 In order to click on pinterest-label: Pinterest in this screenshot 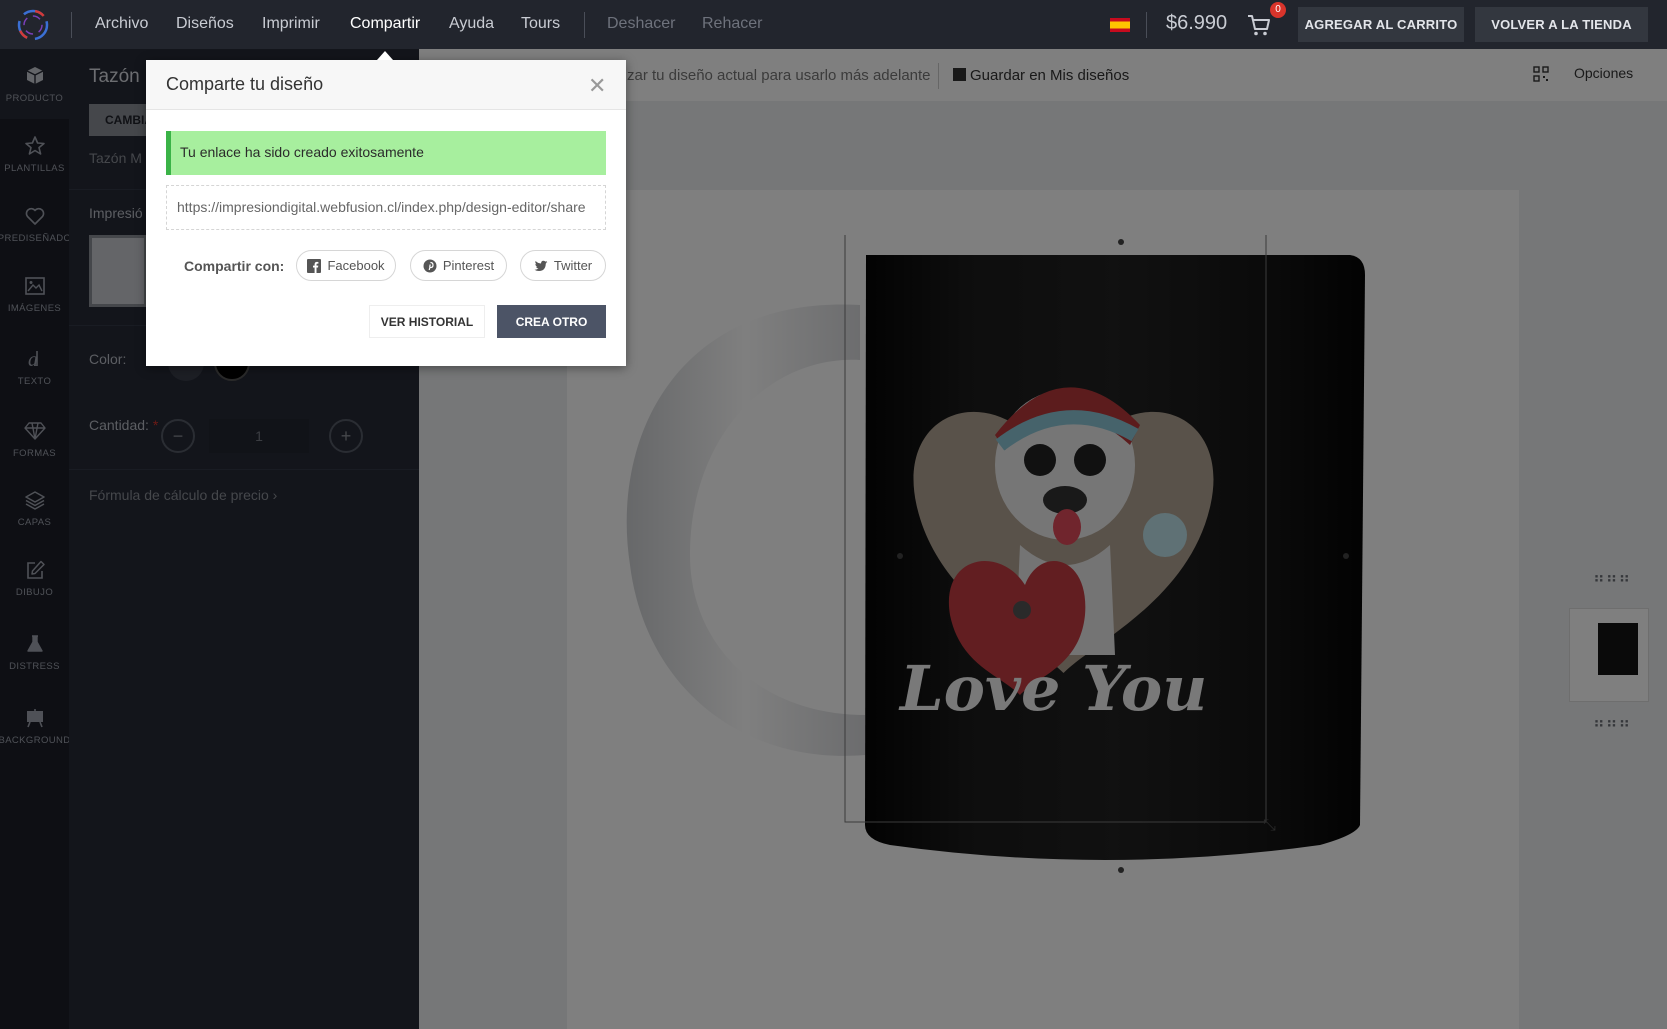, I will do `click(468, 265)`.